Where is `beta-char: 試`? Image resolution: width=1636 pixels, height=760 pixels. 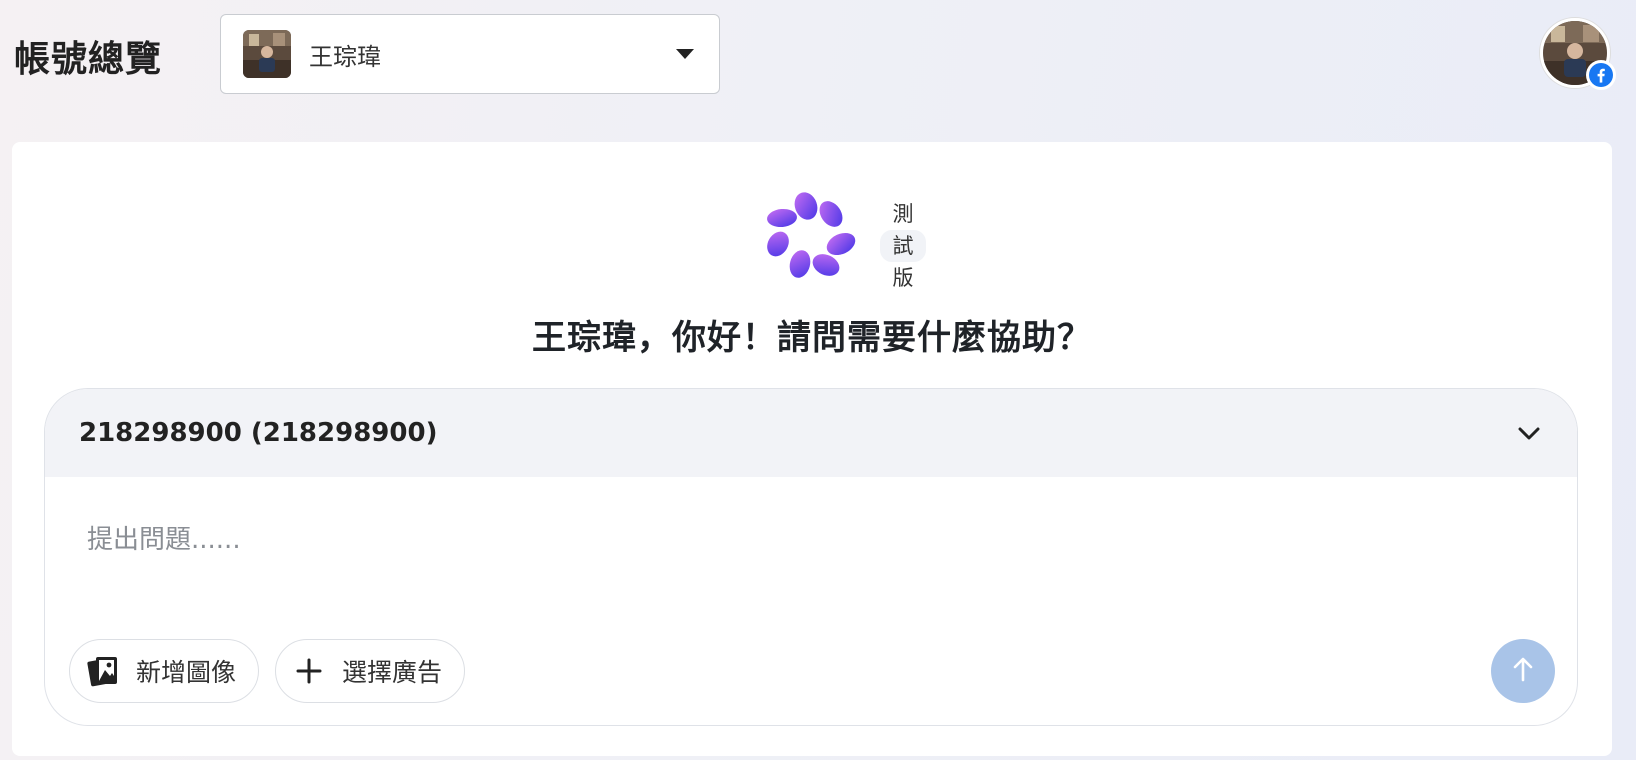
beta-char: 試 is located at coordinates (903, 246).